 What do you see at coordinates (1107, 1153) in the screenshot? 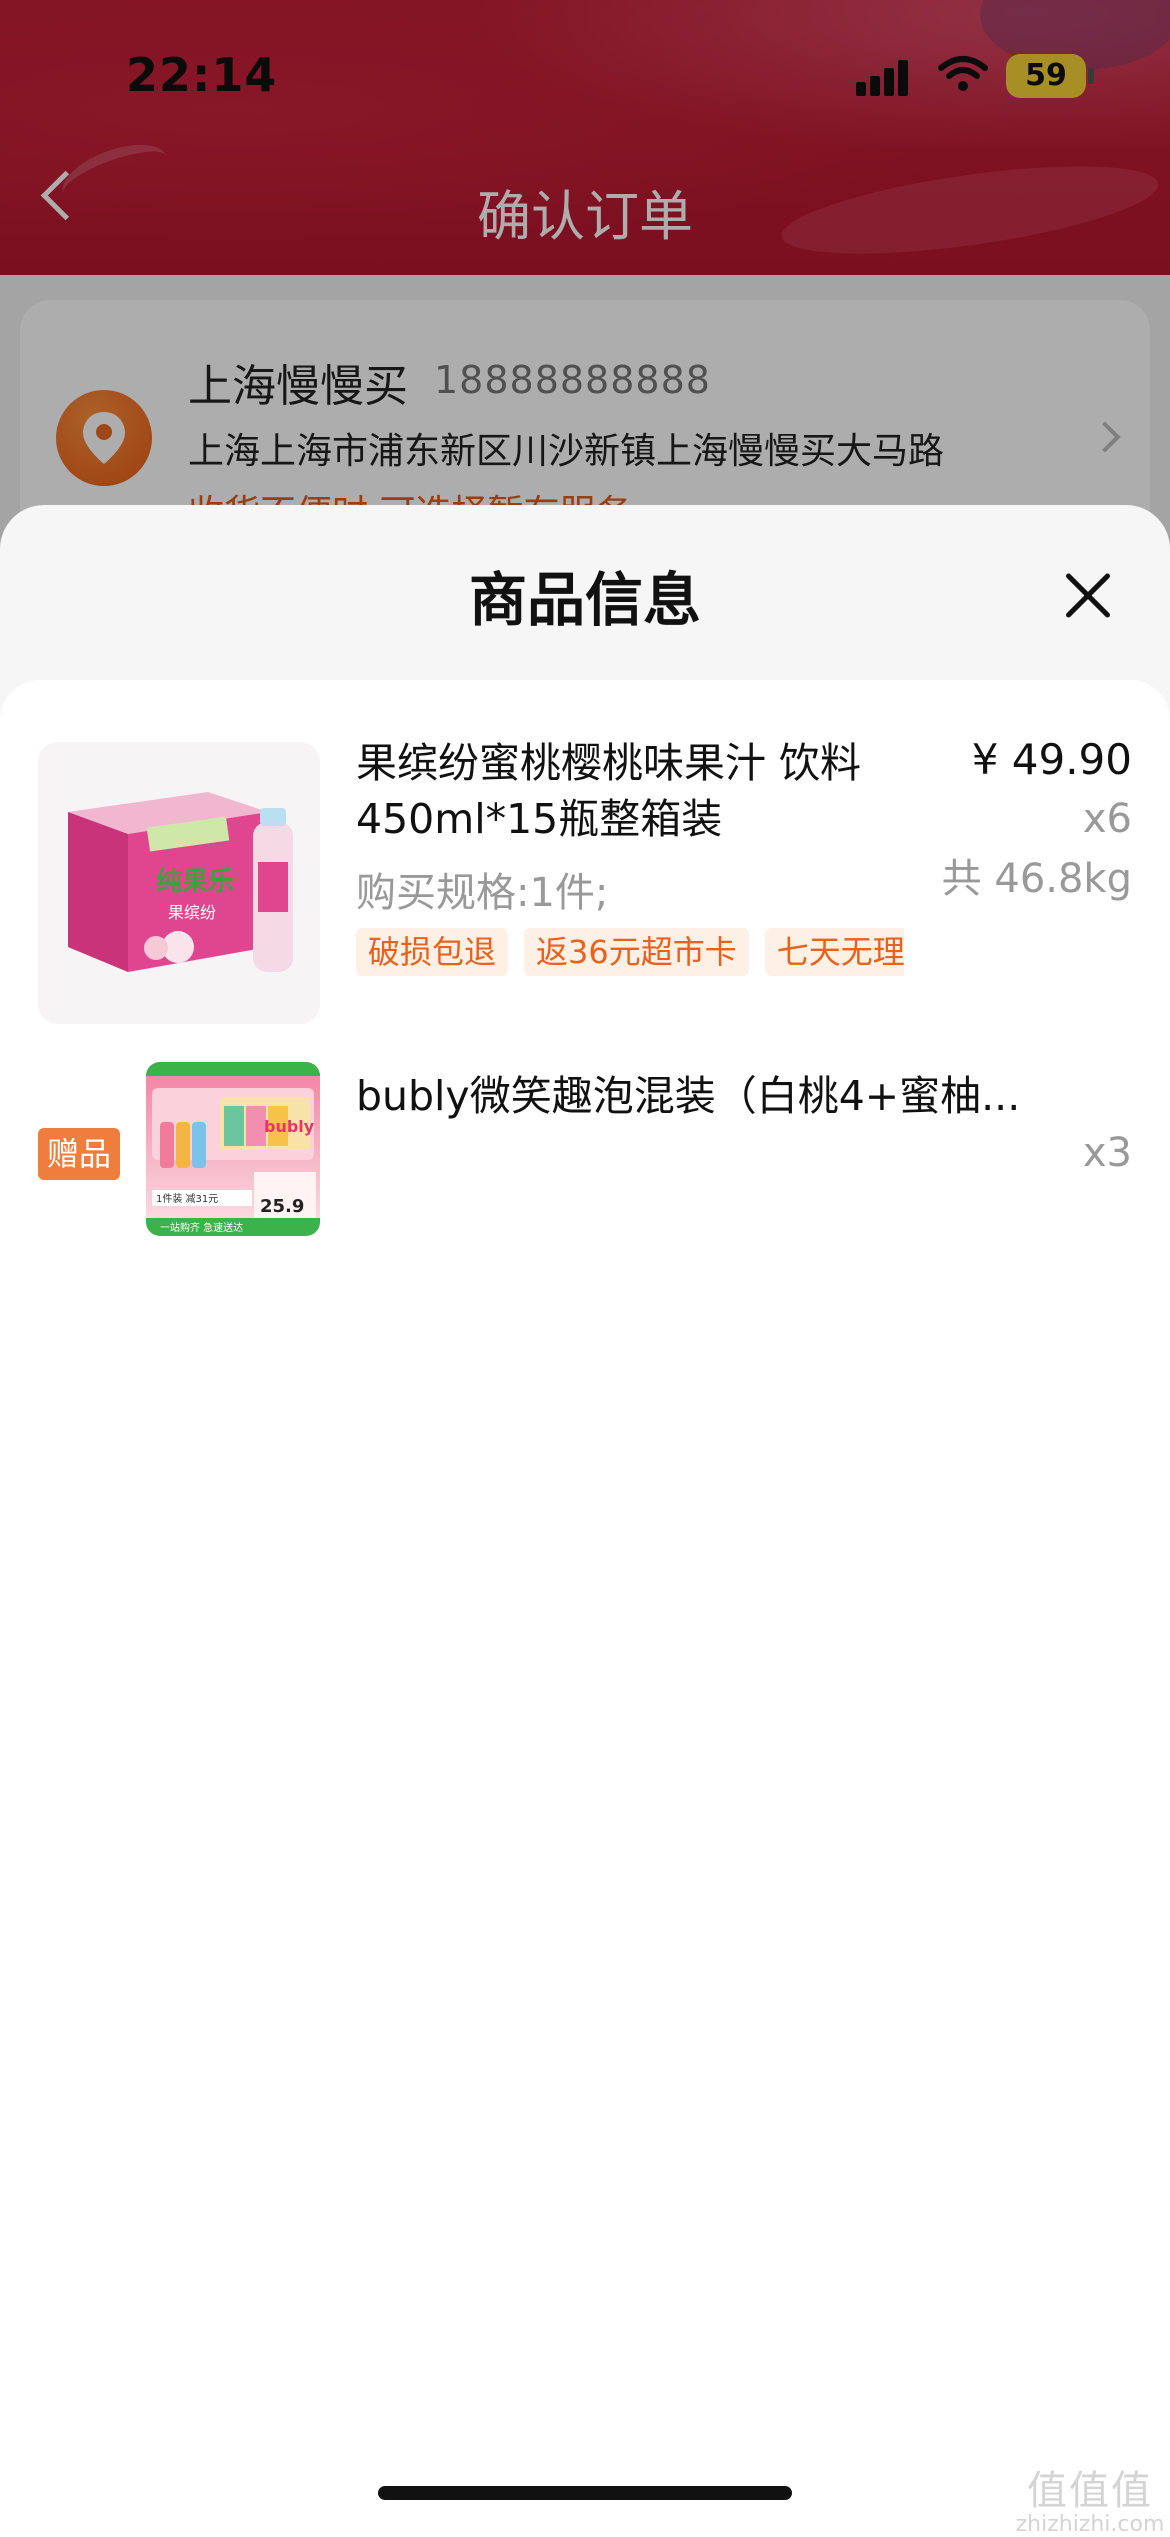
I see `gift-quantity: x3` at bounding box center [1107, 1153].